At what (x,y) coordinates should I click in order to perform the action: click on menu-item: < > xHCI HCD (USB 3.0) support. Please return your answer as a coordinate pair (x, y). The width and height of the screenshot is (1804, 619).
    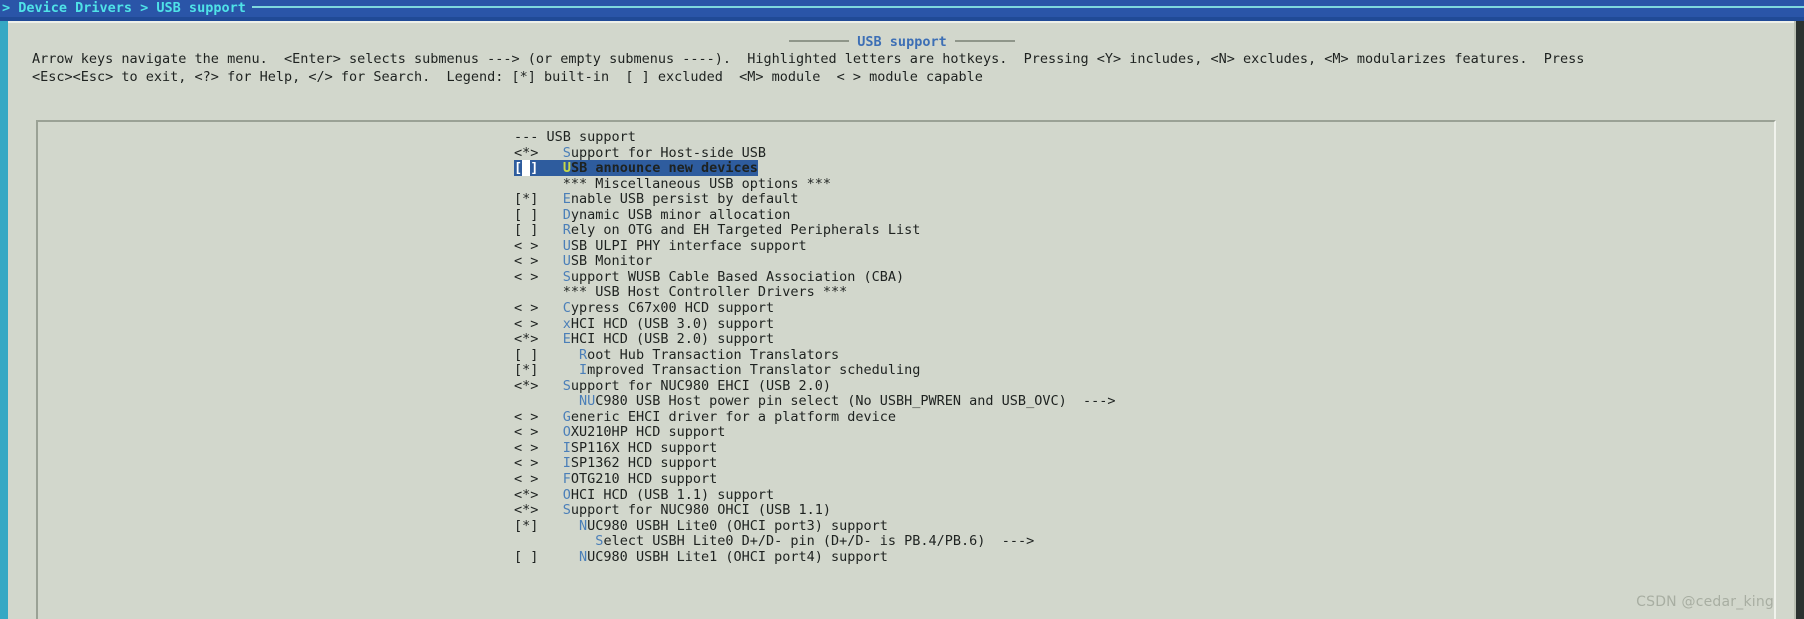
    Looking at the image, I should click on (906, 324).